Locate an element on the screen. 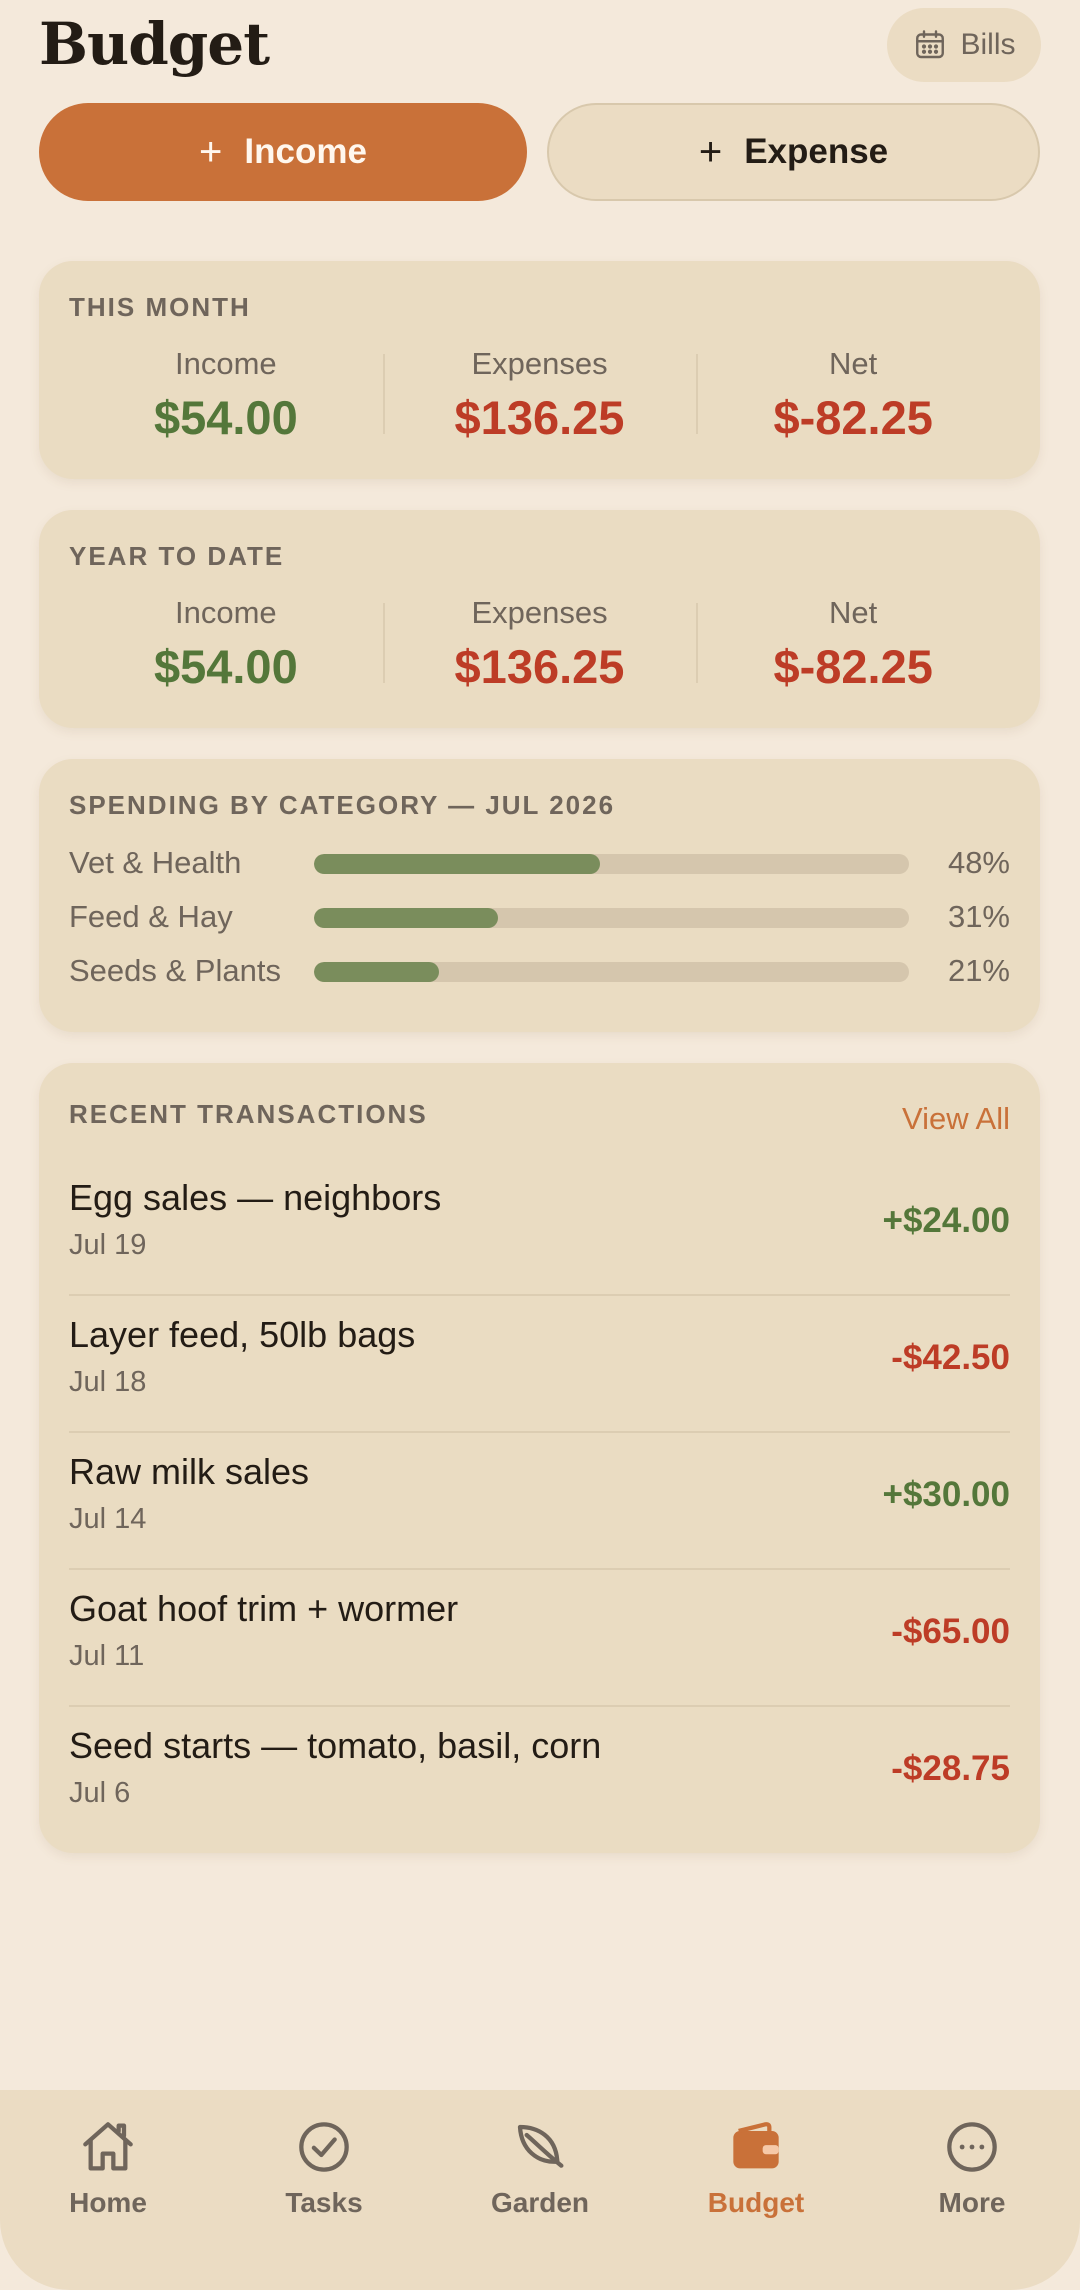  category-label: Seeds & Plants is located at coordinates (175, 970).